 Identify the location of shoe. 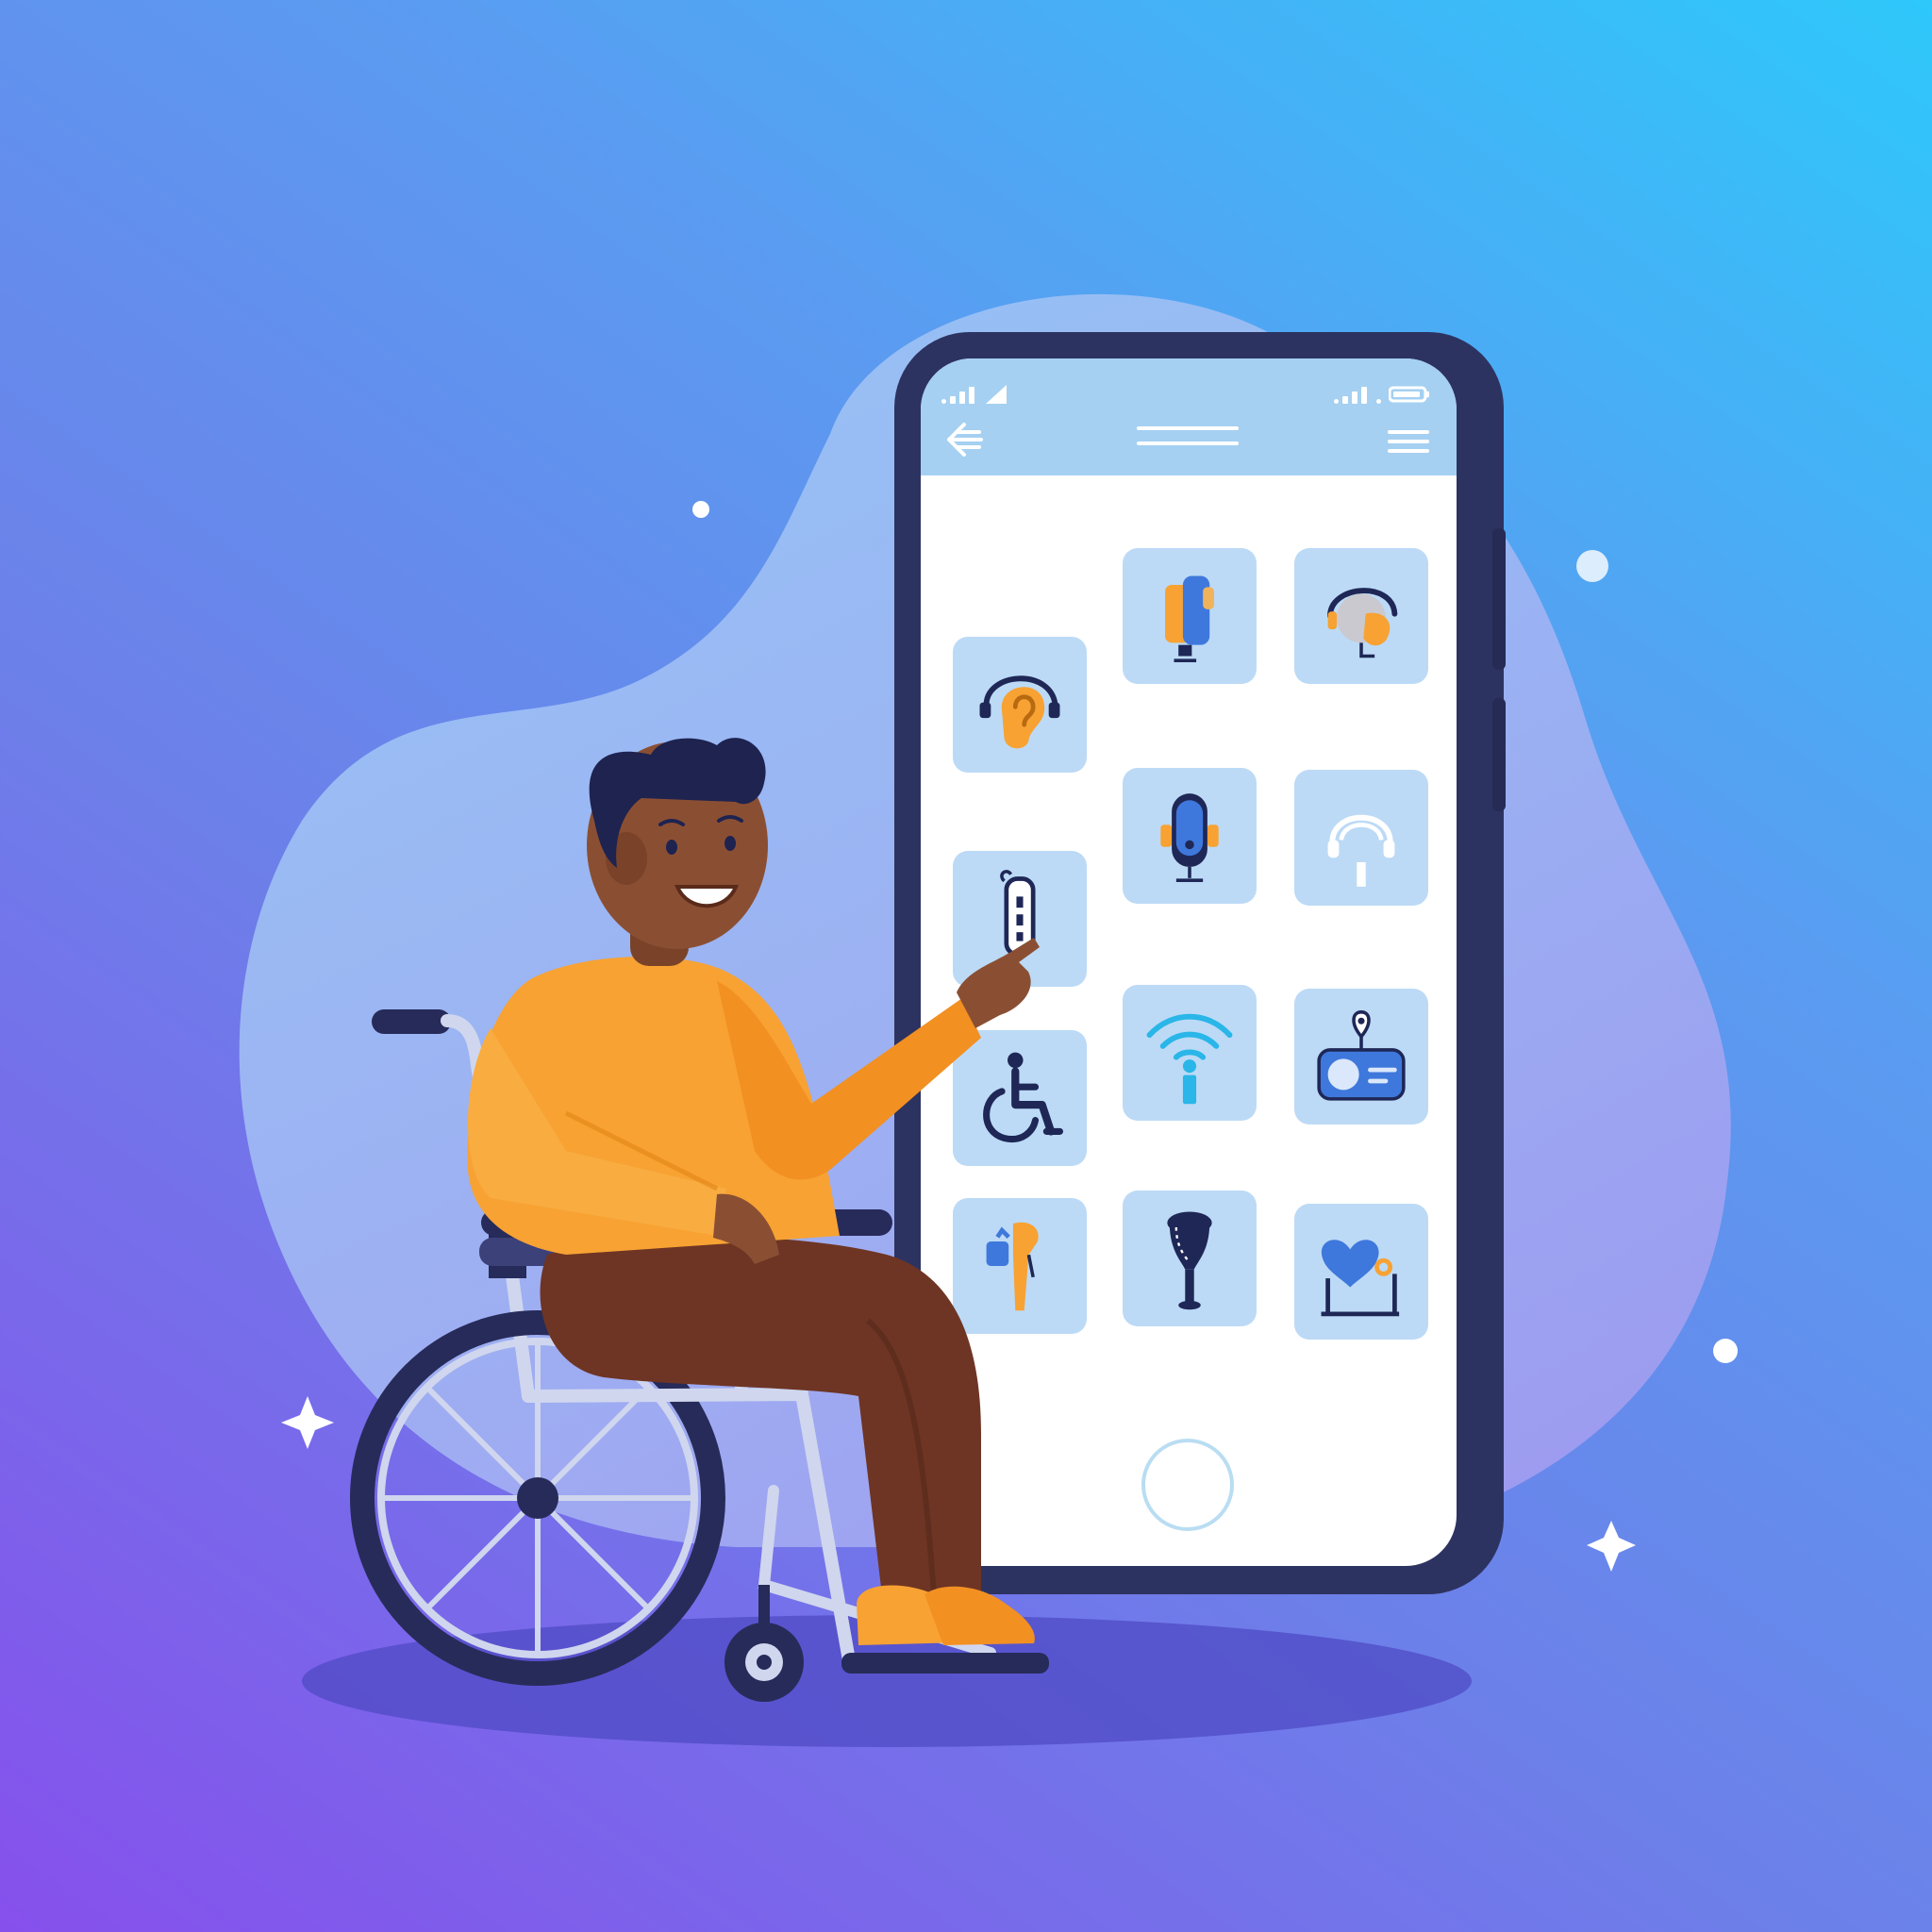
(979, 1616).